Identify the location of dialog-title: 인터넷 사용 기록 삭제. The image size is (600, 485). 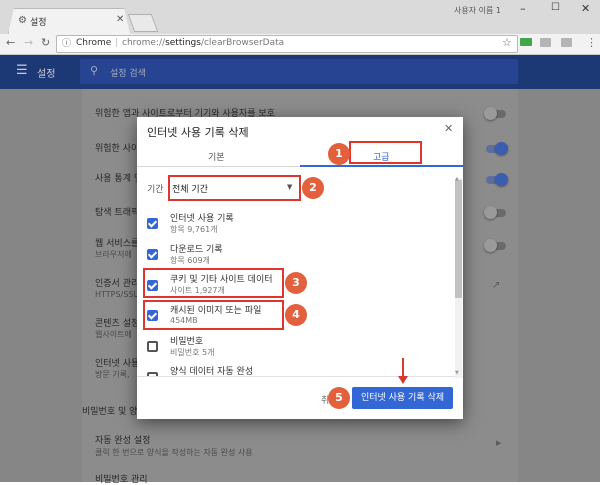
(198, 132).